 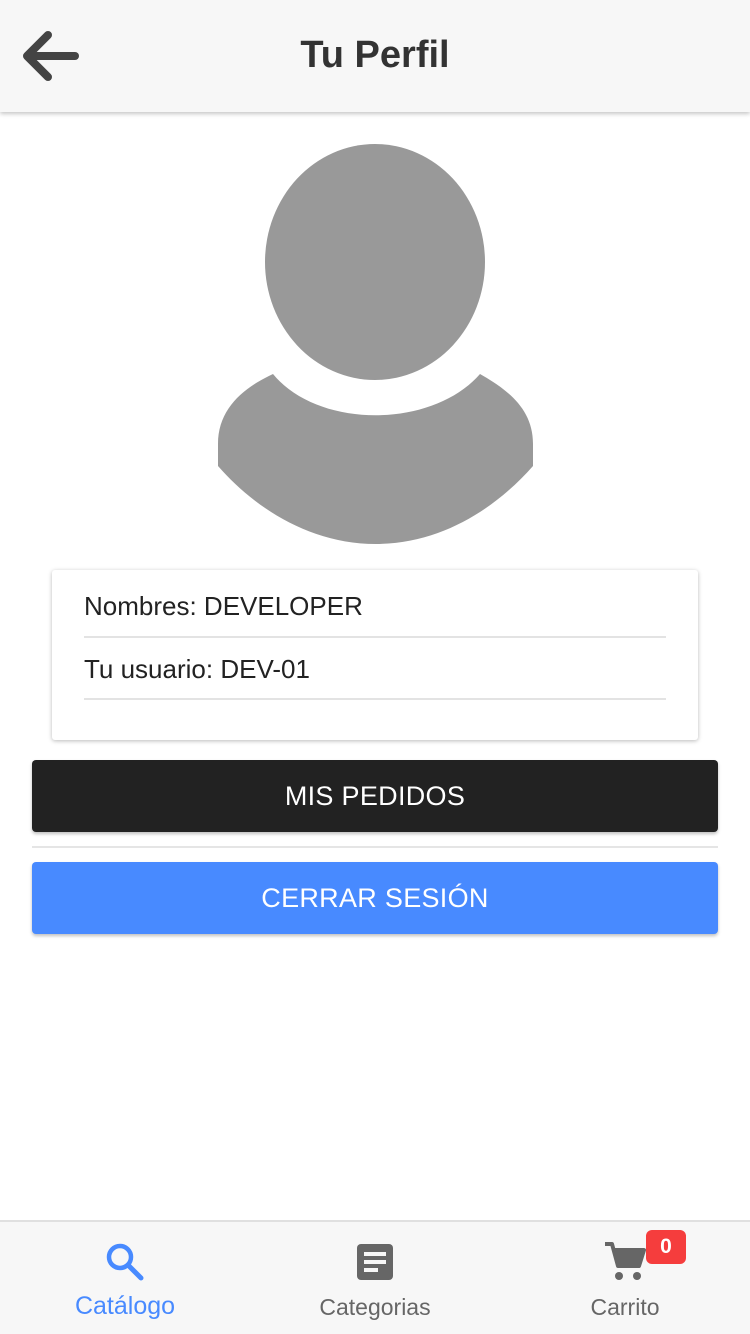 I want to click on tab-label: Categorias, so click(x=375, y=1307).